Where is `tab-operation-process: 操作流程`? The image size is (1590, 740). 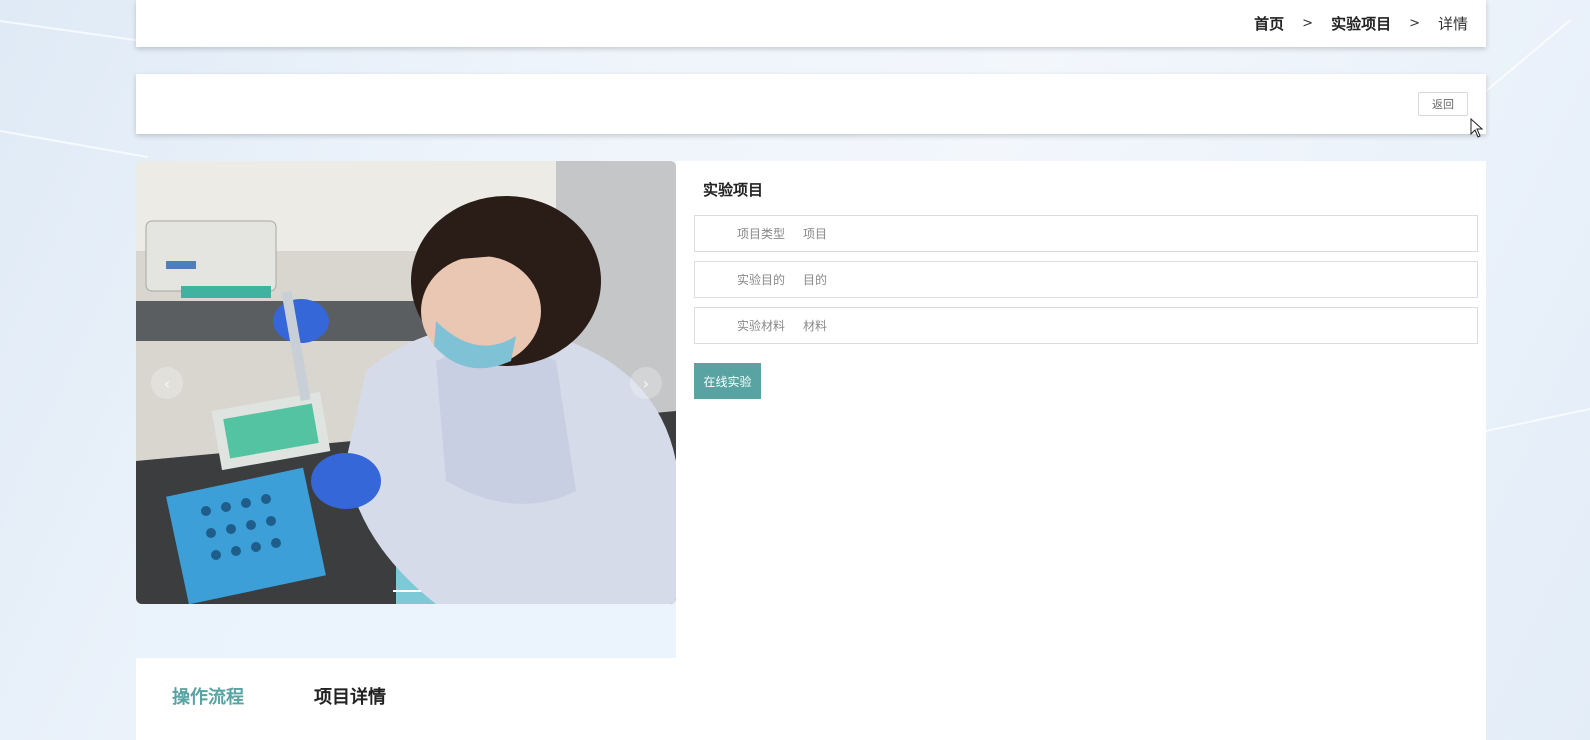
tab-operation-process: 操作流程 is located at coordinates (208, 696).